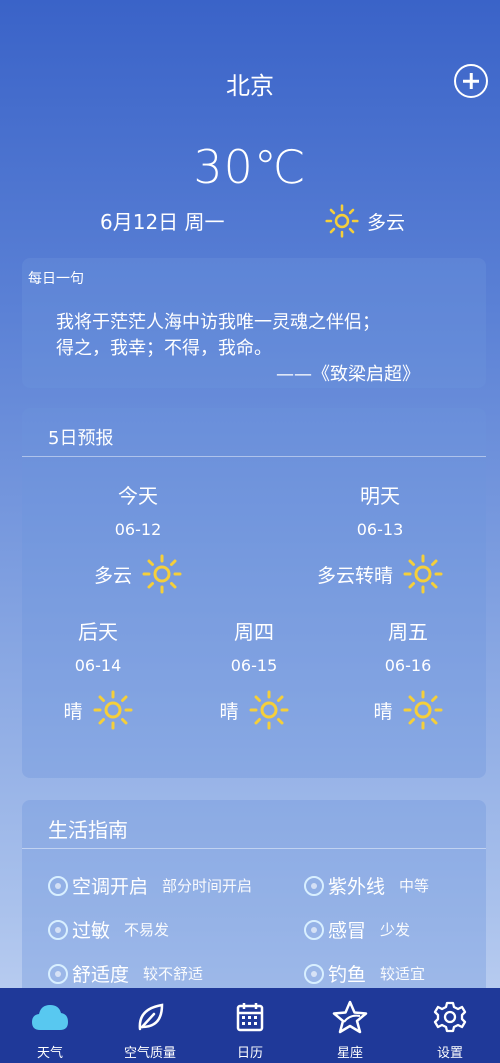 The height and width of the screenshot is (1063, 500). I want to click on guide-item: 钓鱼 较适宜, so click(364, 973).